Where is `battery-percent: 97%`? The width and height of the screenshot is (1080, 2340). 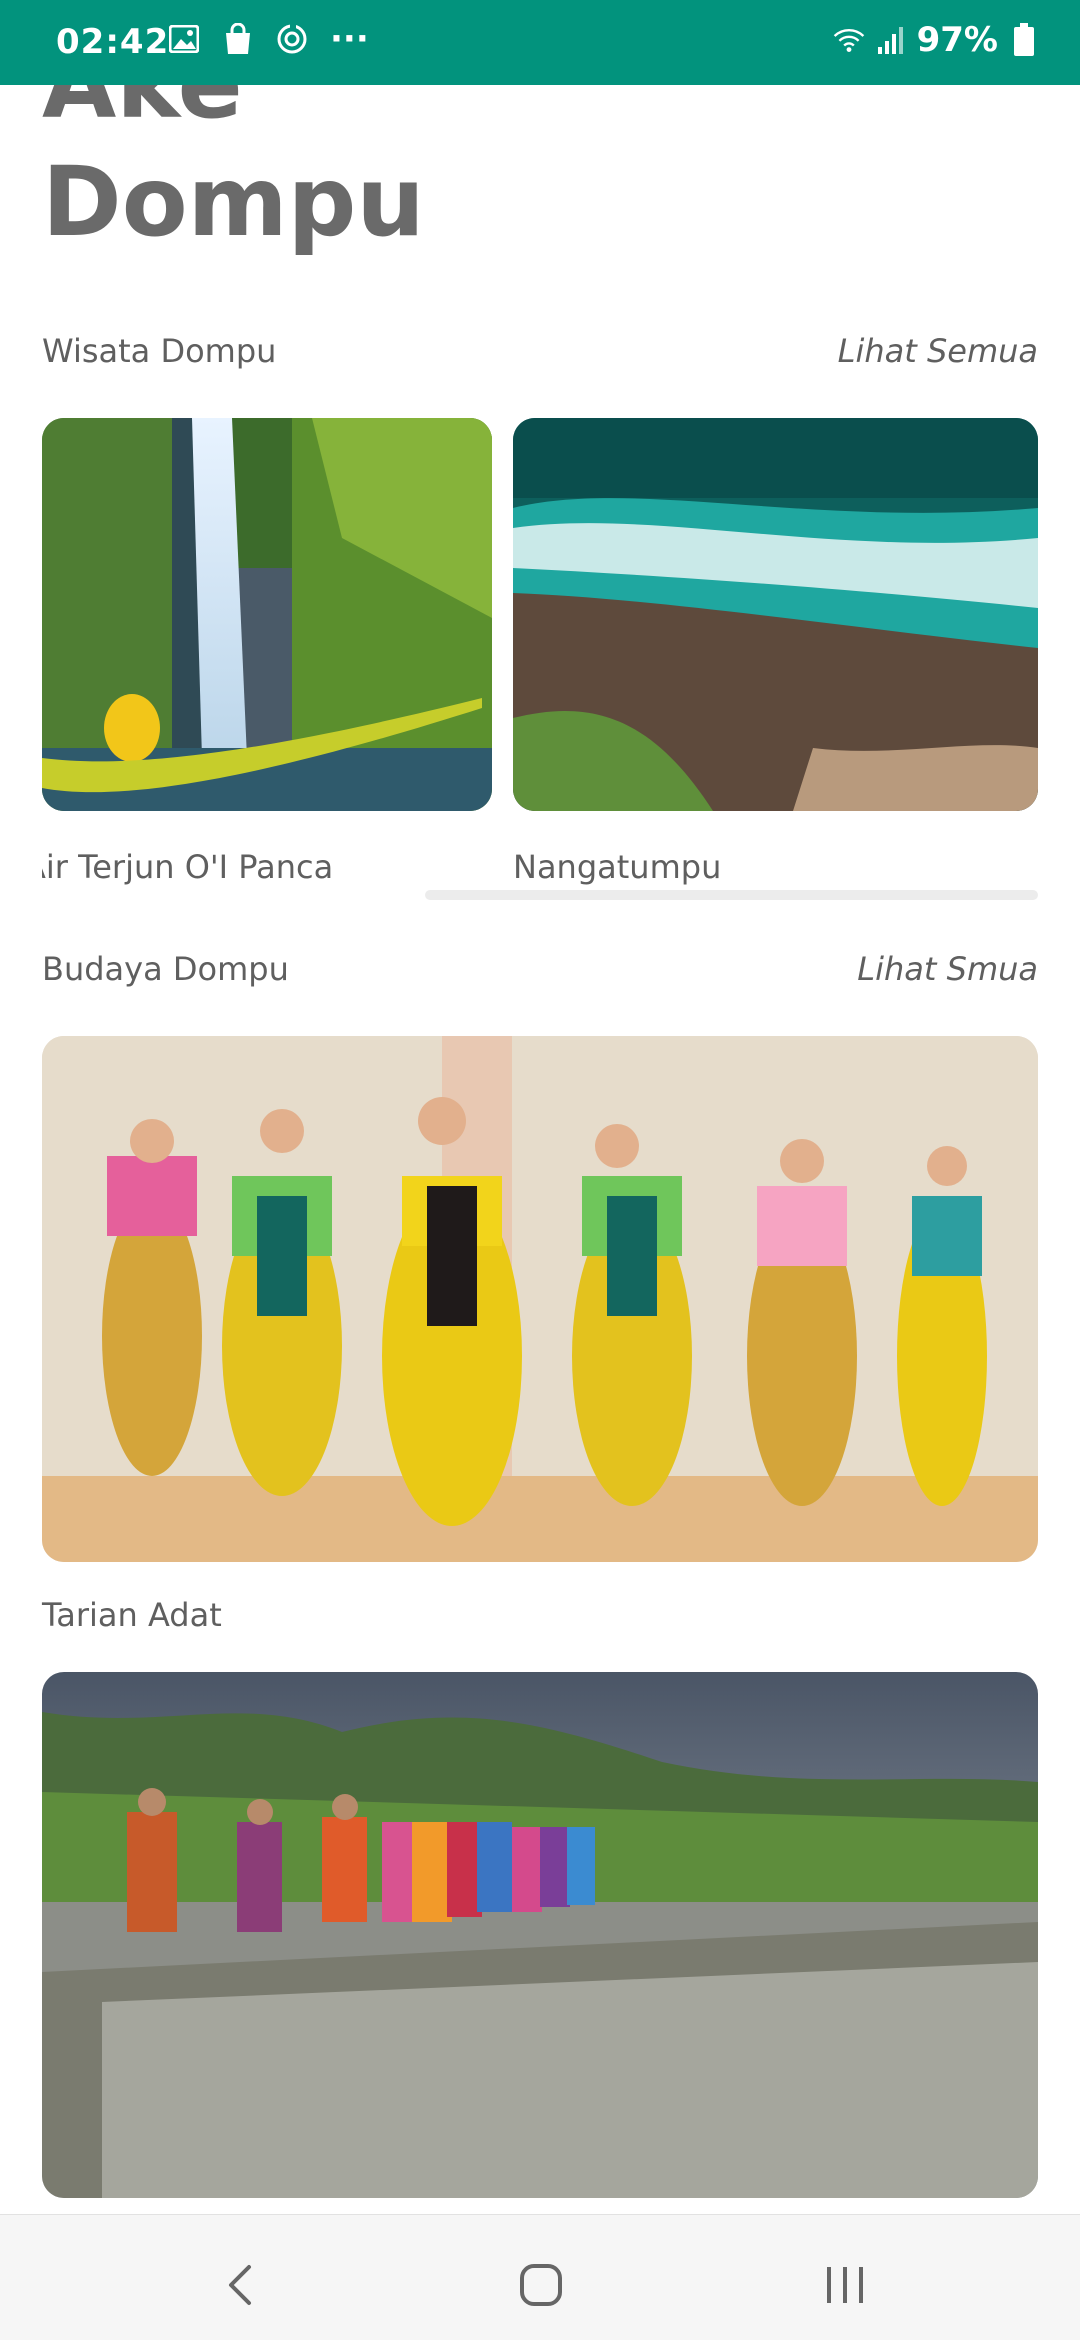 battery-percent: 97% is located at coordinates (957, 40).